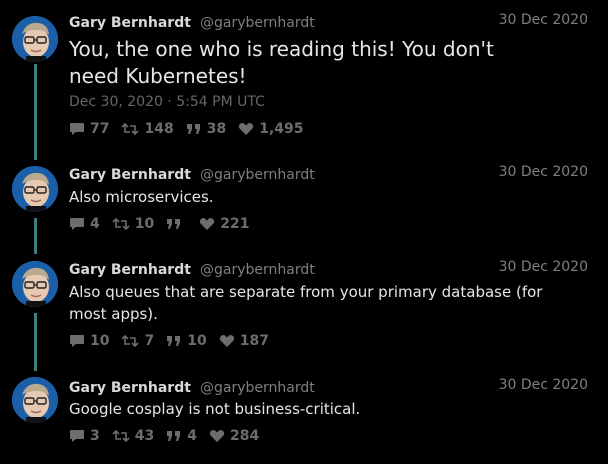 The height and width of the screenshot is (464, 608). Describe the element at coordinates (254, 341) in the screenshot. I see `like-count: 187` at that location.